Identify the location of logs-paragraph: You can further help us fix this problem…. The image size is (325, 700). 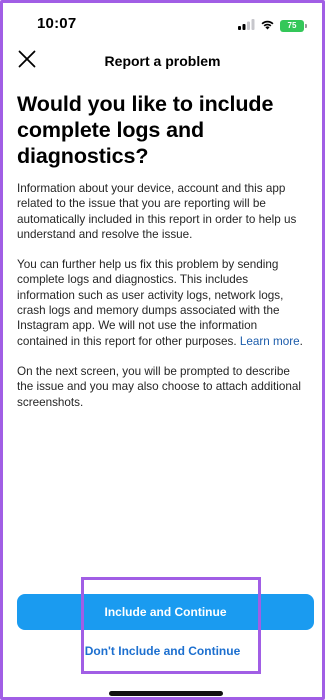
(162, 303).